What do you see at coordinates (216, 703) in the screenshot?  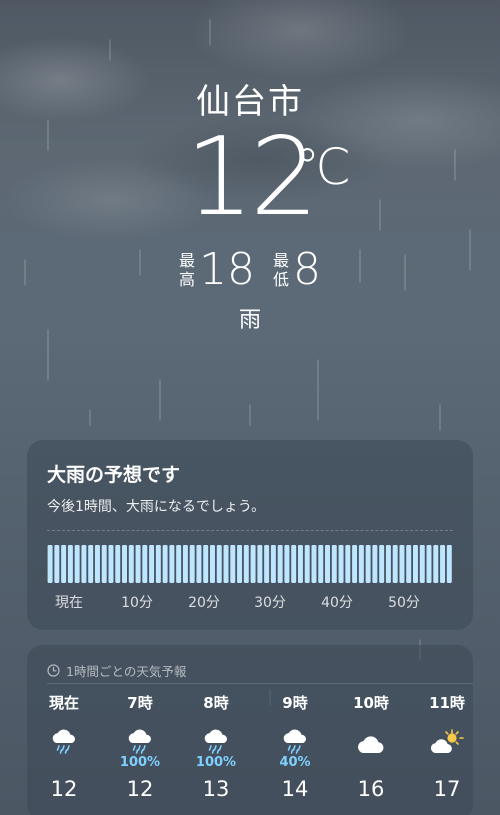 I see `hour-label: 8時` at bounding box center [216, 703].